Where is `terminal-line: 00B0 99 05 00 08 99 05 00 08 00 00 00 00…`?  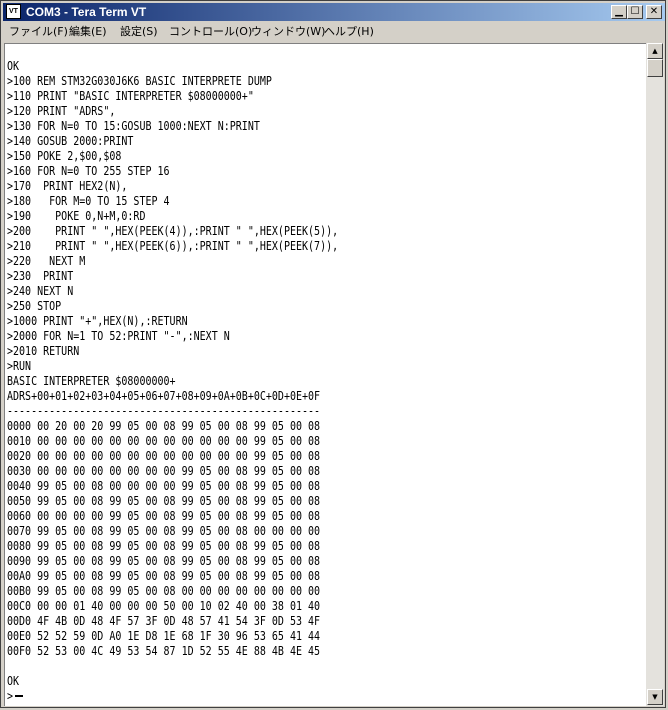 terminal-line: 00B0 99 05 00 08 99 05 00 08 00 00 00 00… is located at coordinates (164, 590).